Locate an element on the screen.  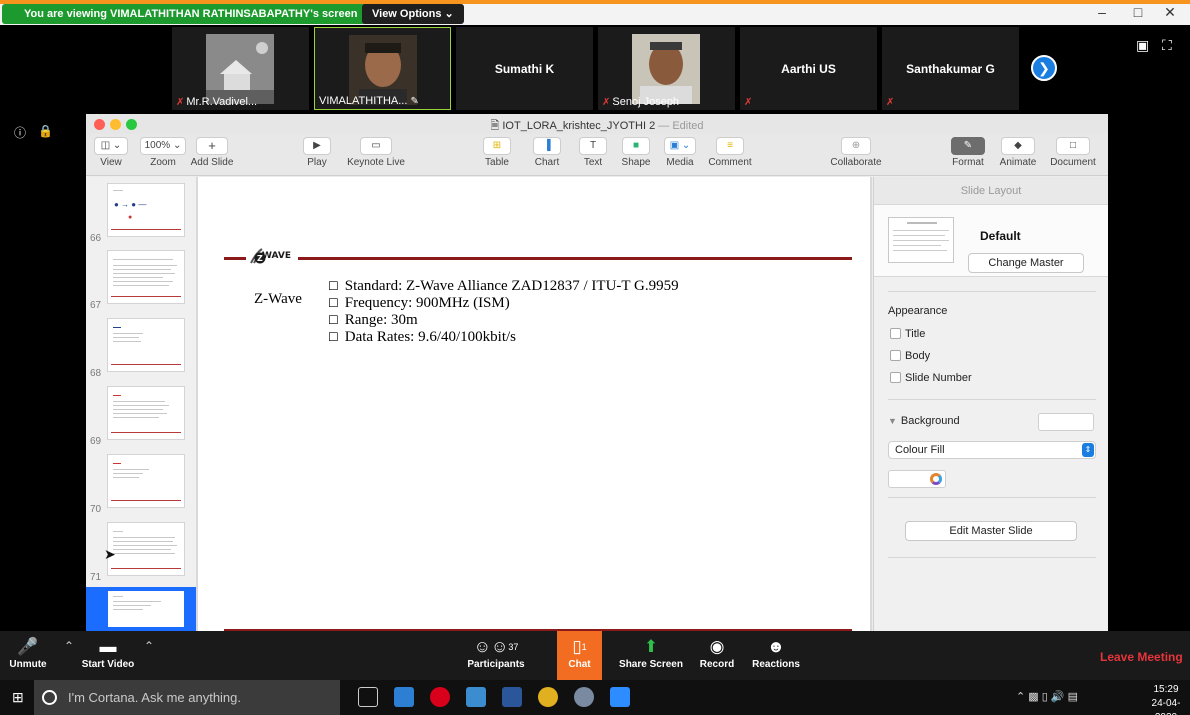
clock-time: 15:29 is located at coordinates (1166, 689).